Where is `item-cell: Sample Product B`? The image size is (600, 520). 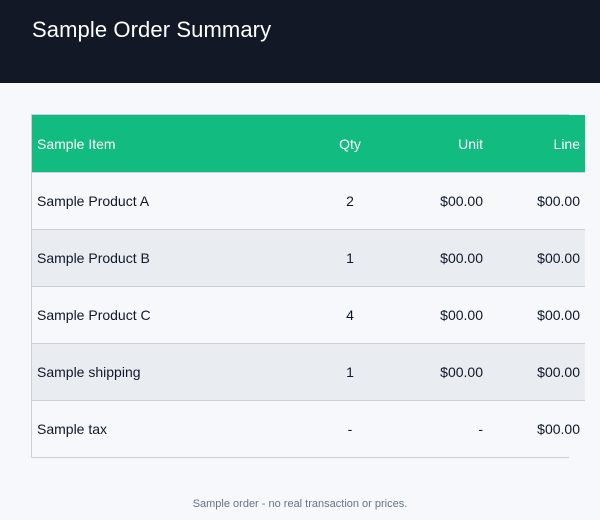
item-cell: Sample Product B is located at coordinates (169, 258).